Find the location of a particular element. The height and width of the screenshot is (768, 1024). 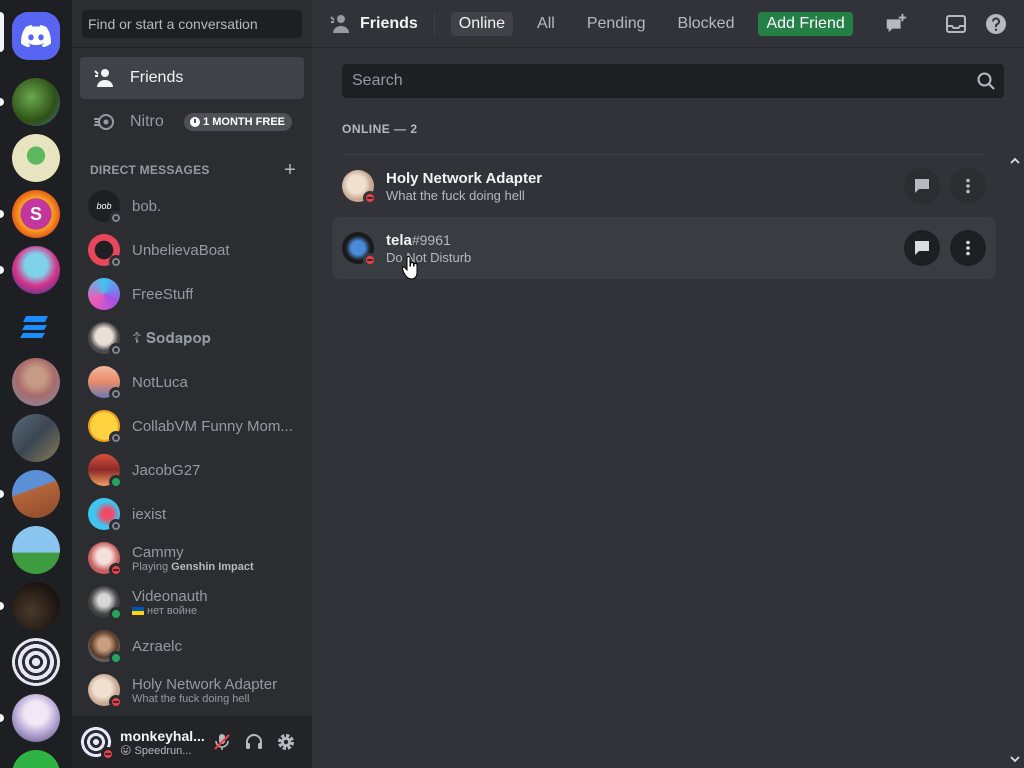

new-group-dm-icon is located at coordinates (896, 23).